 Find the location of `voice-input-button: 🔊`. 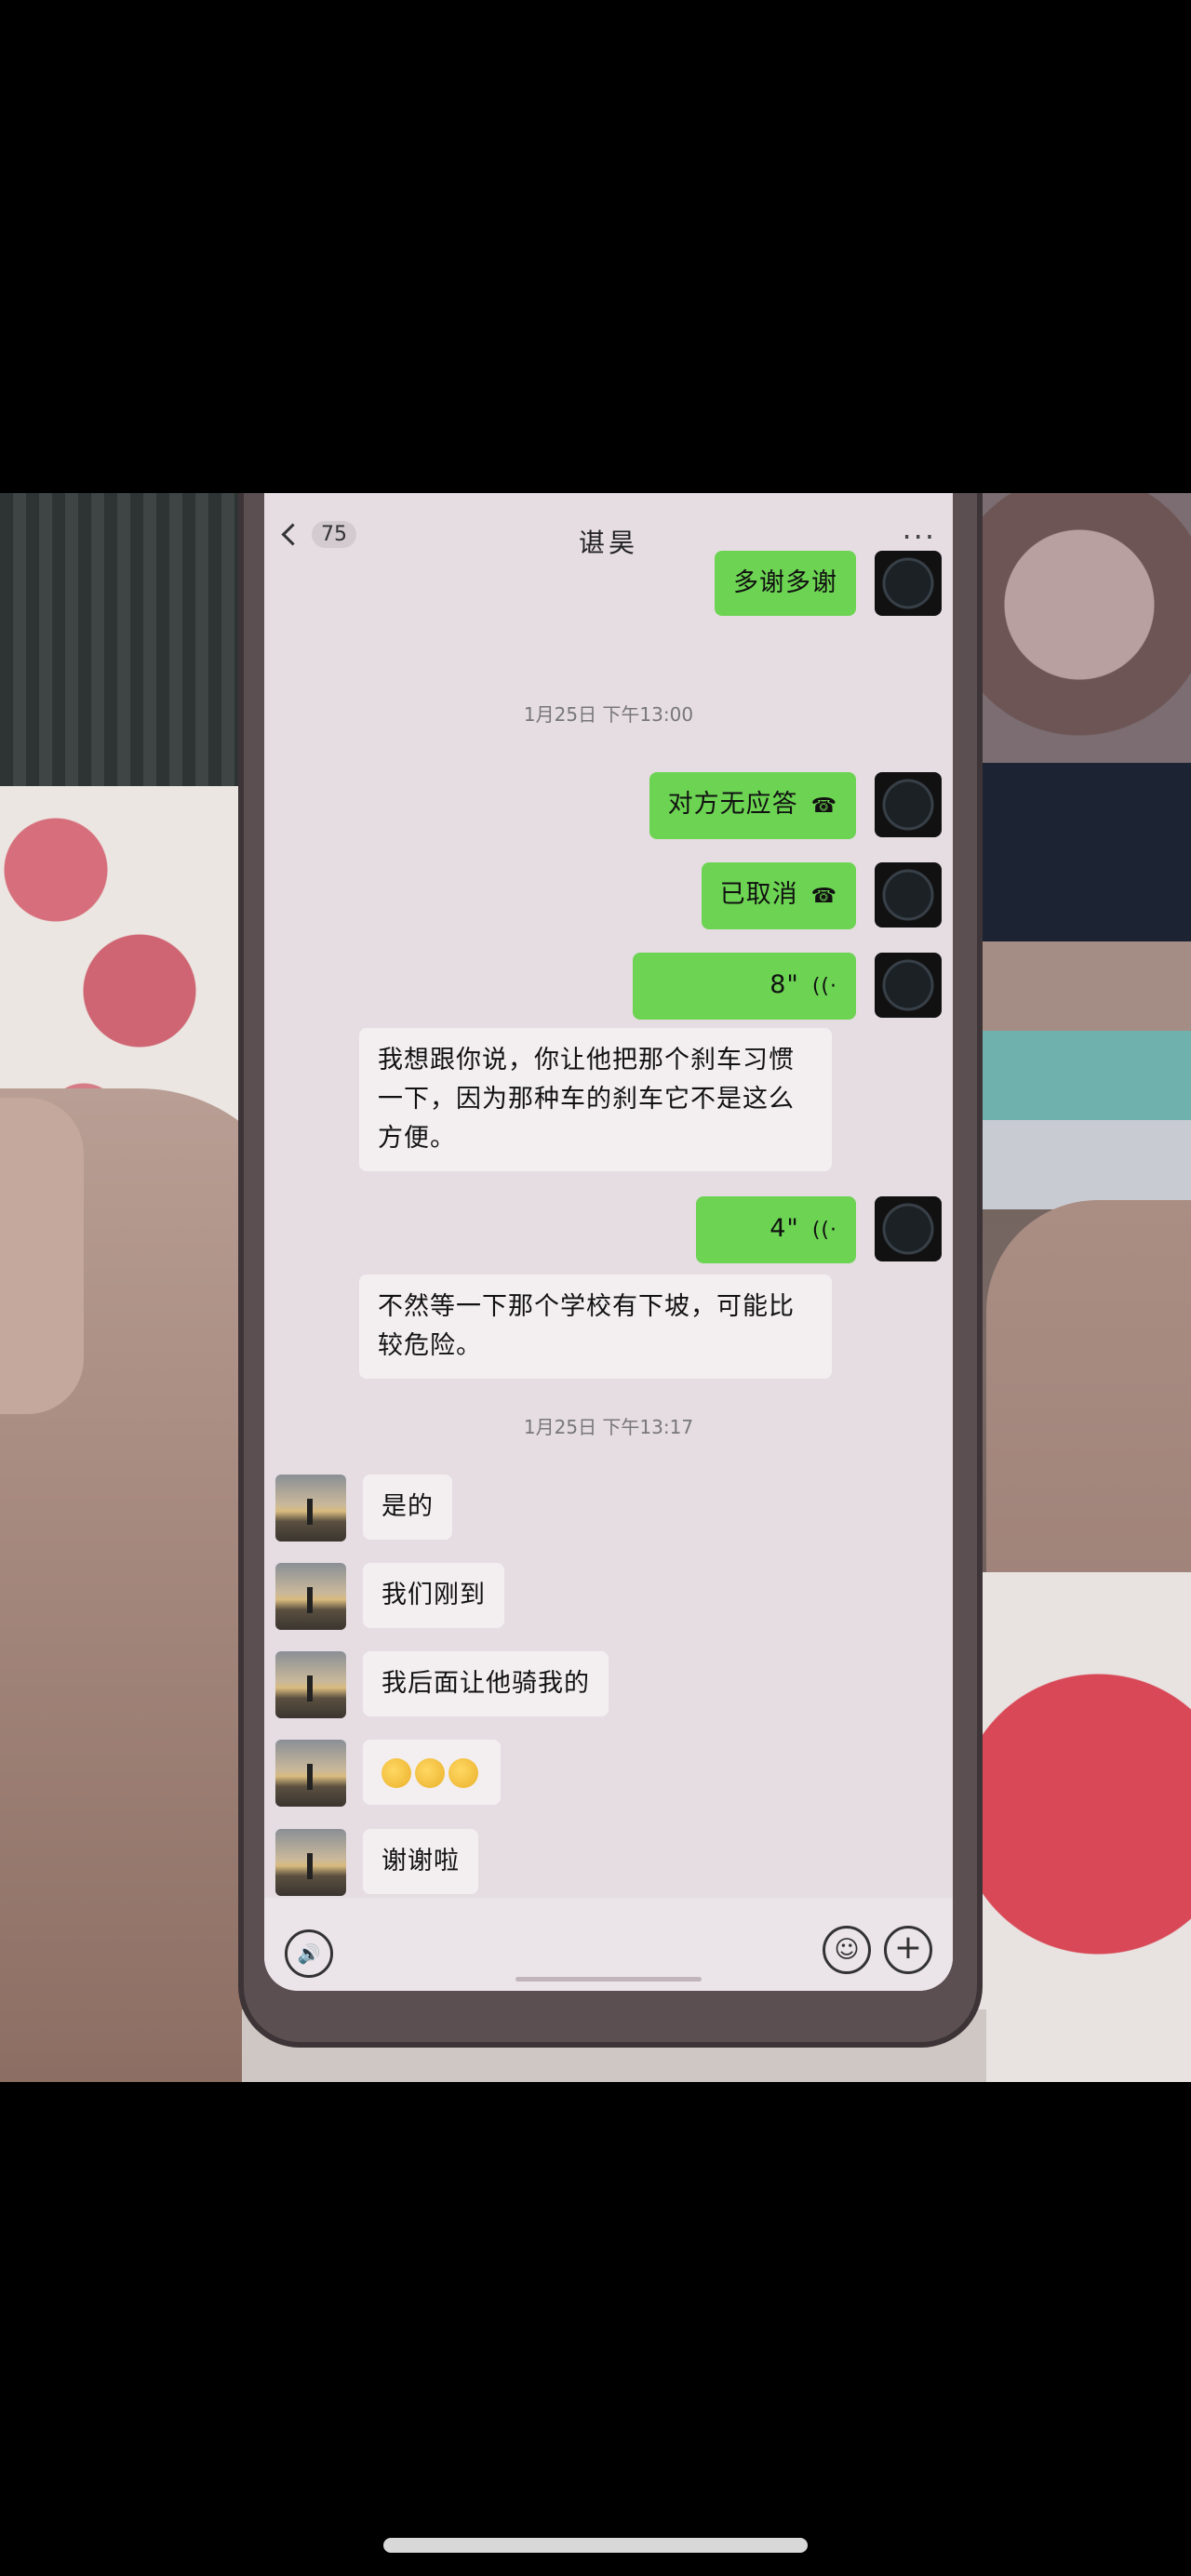

voice-input-button: 🔊 is located at coordinates (309, 1953).